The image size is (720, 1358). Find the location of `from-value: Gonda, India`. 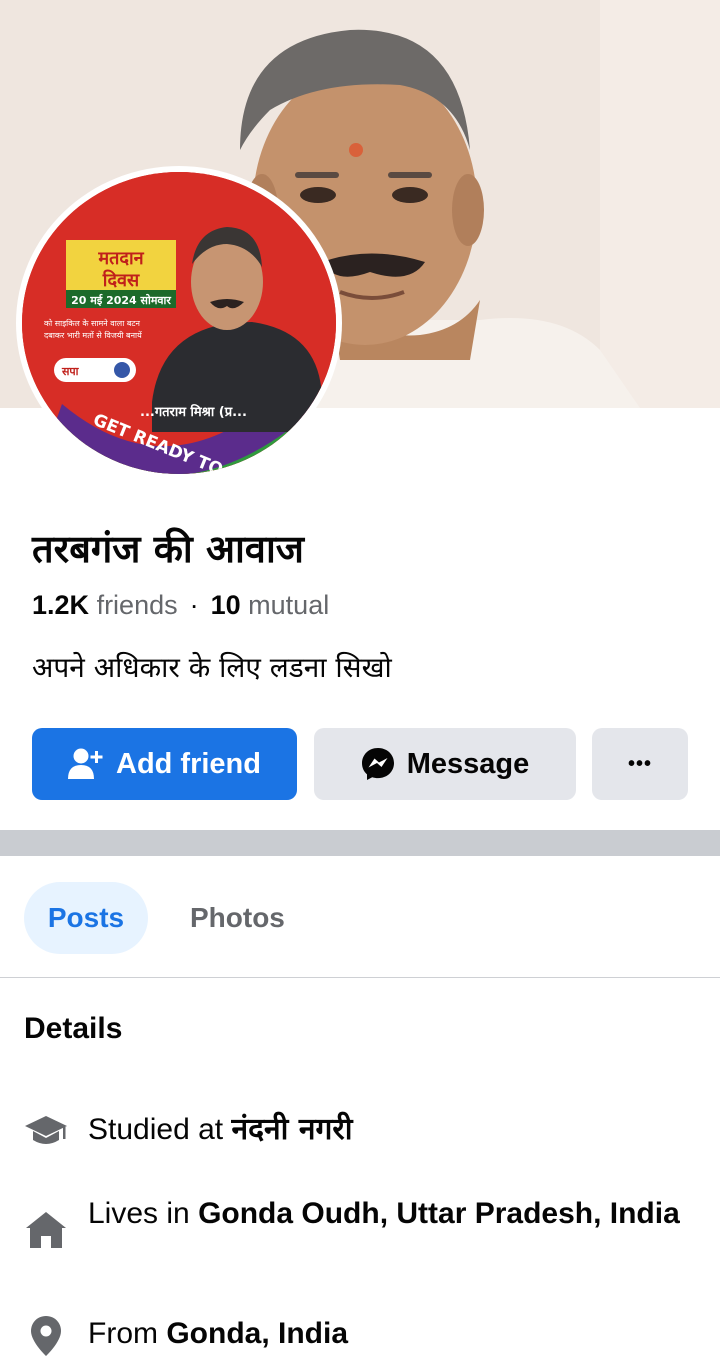

from-value: Gonda, India is located at coordinates (257, 1333).